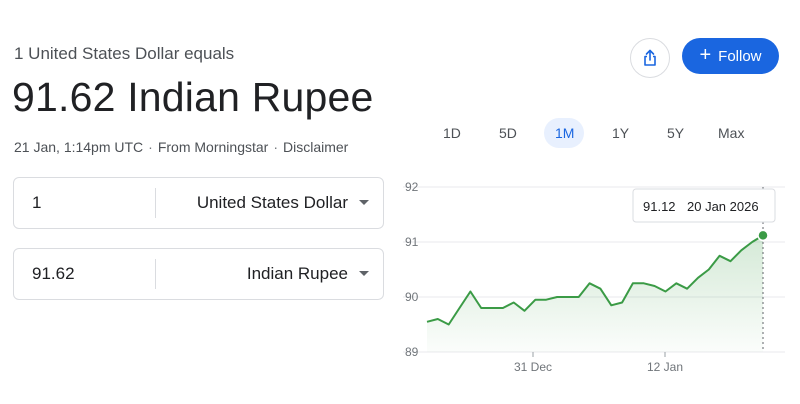 This screenshot has height=404, width=800. What do you see at coordinates (272, 203) in the screenshot?
I see `from-currency-select: United States Dollar` at bounding box center [272, 203].